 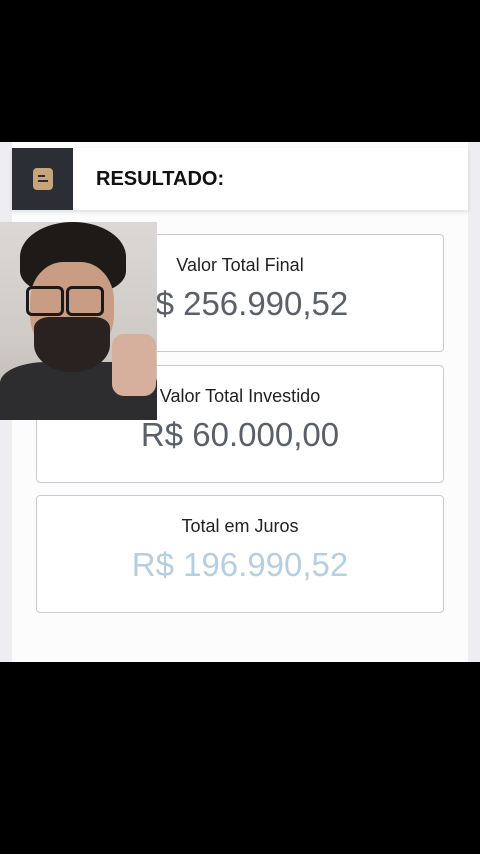 What do you see at coordinates (85, 301) in the screenshot?
I see `glasses-right` at bounding box center [85, 301].